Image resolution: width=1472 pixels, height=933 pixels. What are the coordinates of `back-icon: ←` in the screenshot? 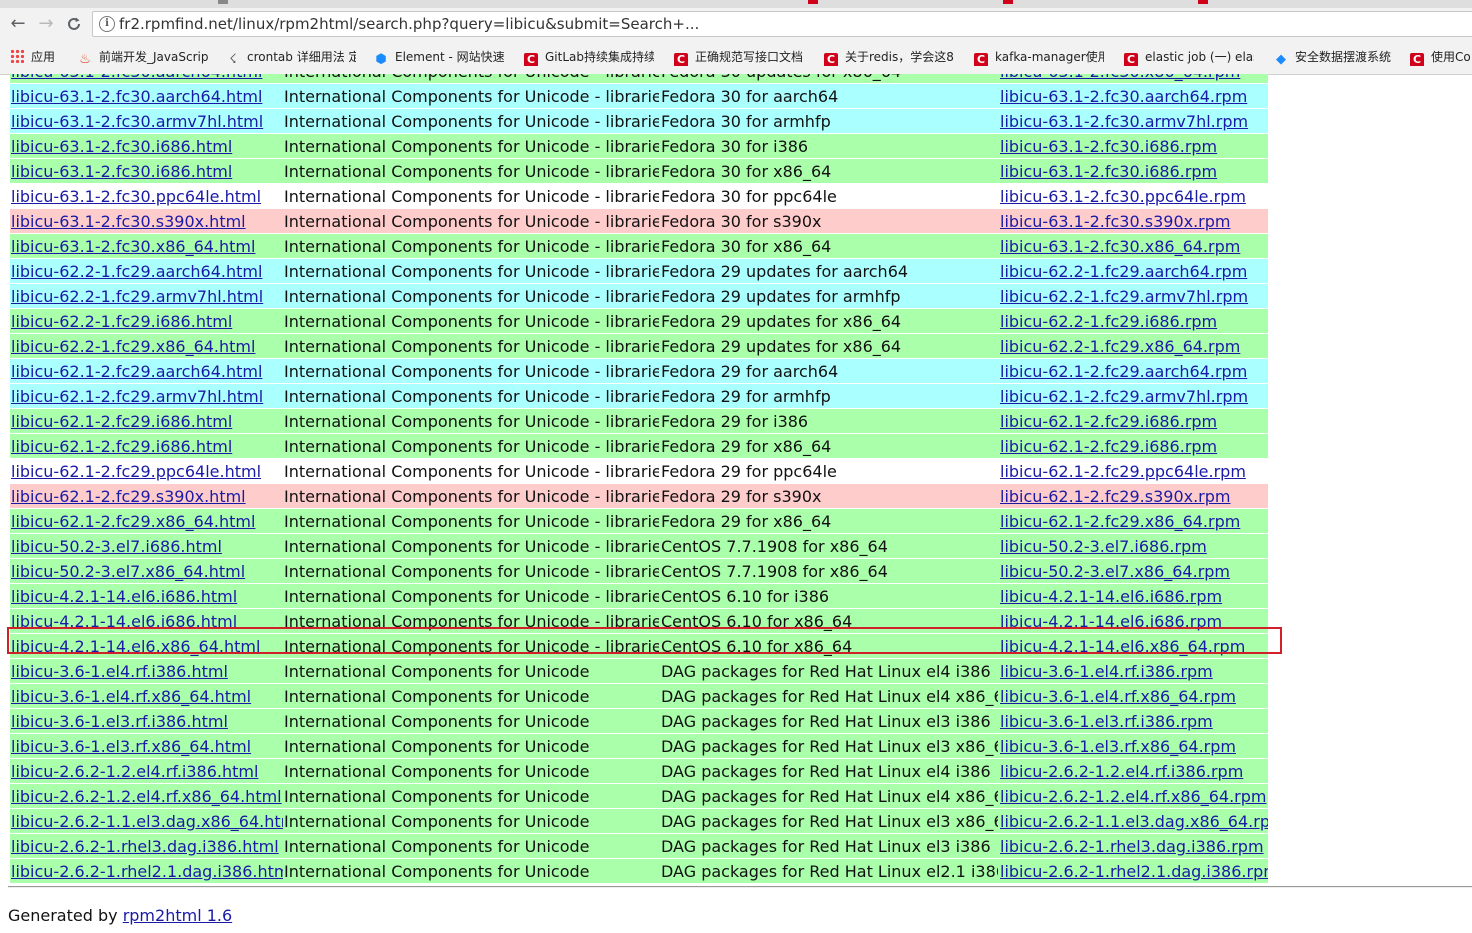 It's located at (18, 24).